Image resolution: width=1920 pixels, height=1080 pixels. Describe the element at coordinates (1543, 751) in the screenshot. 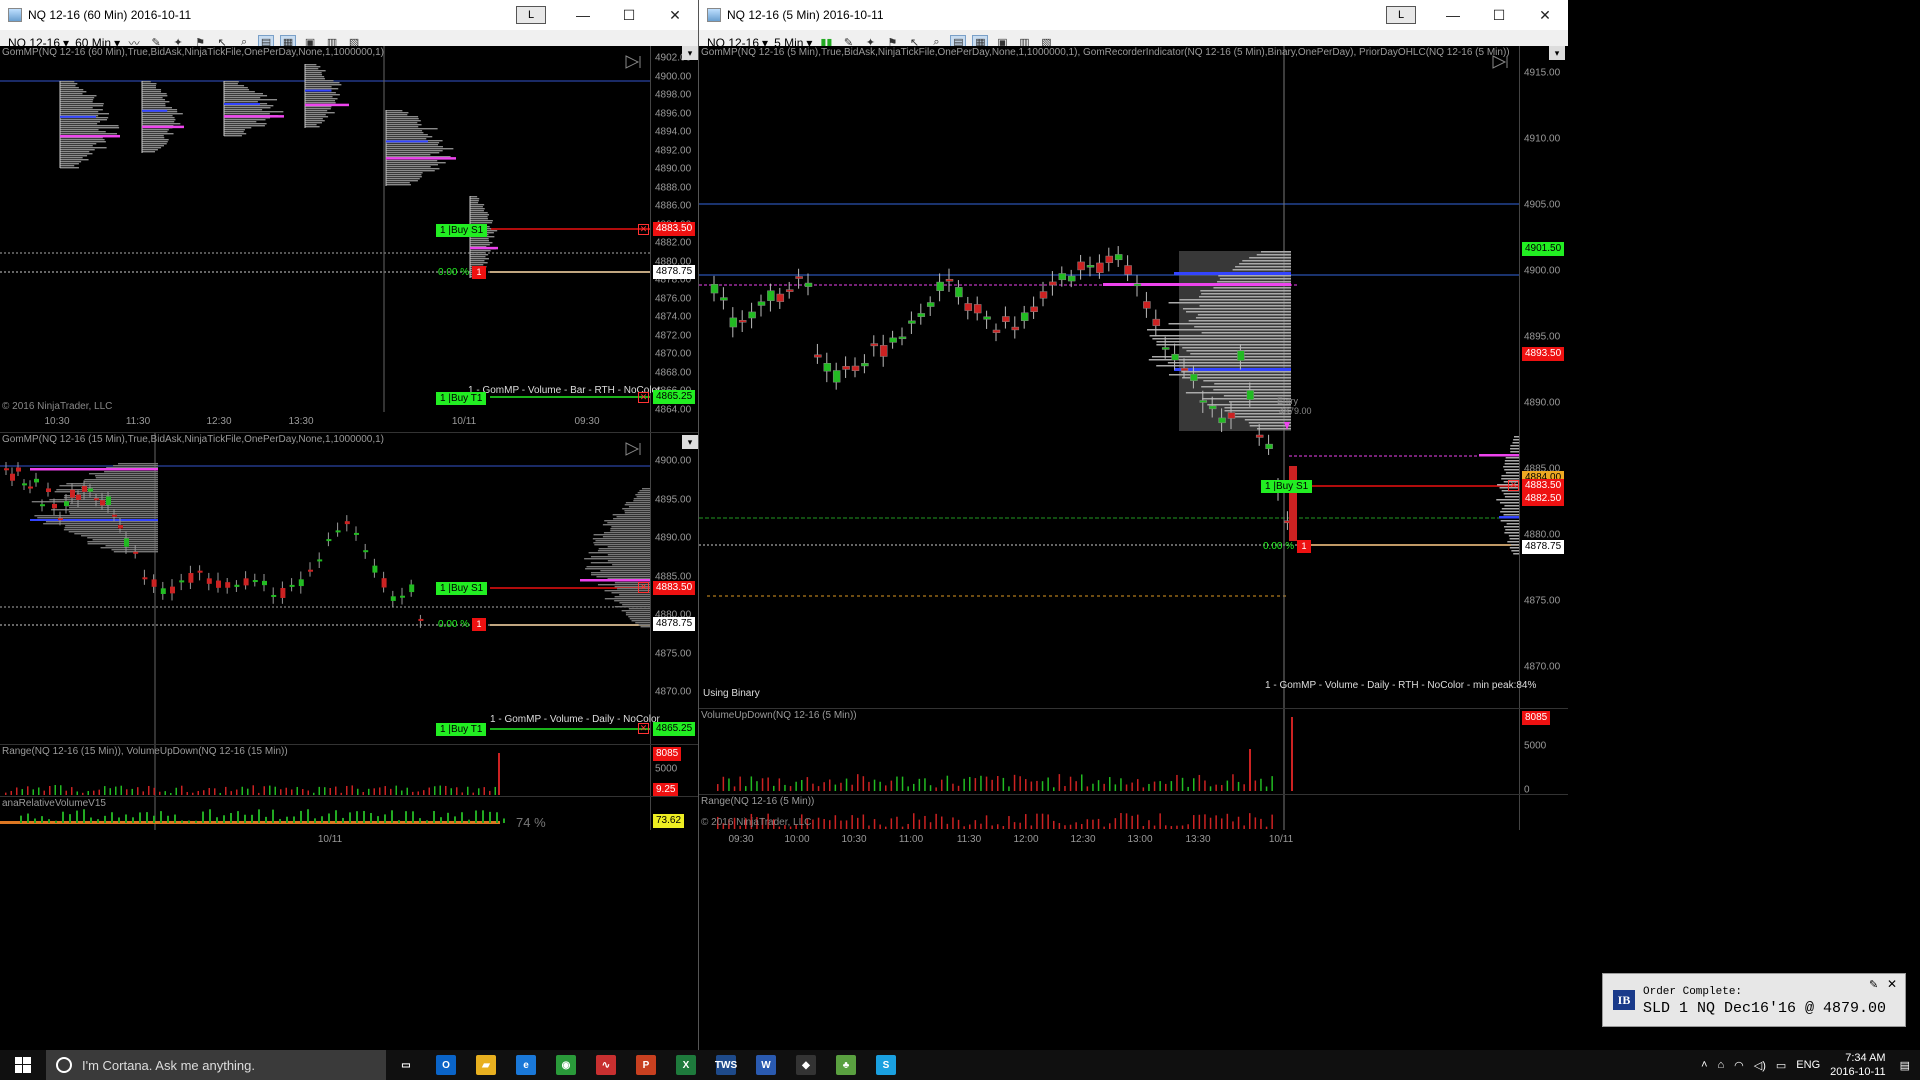

I see `volume-axis: 8085 5000 0` at that location.